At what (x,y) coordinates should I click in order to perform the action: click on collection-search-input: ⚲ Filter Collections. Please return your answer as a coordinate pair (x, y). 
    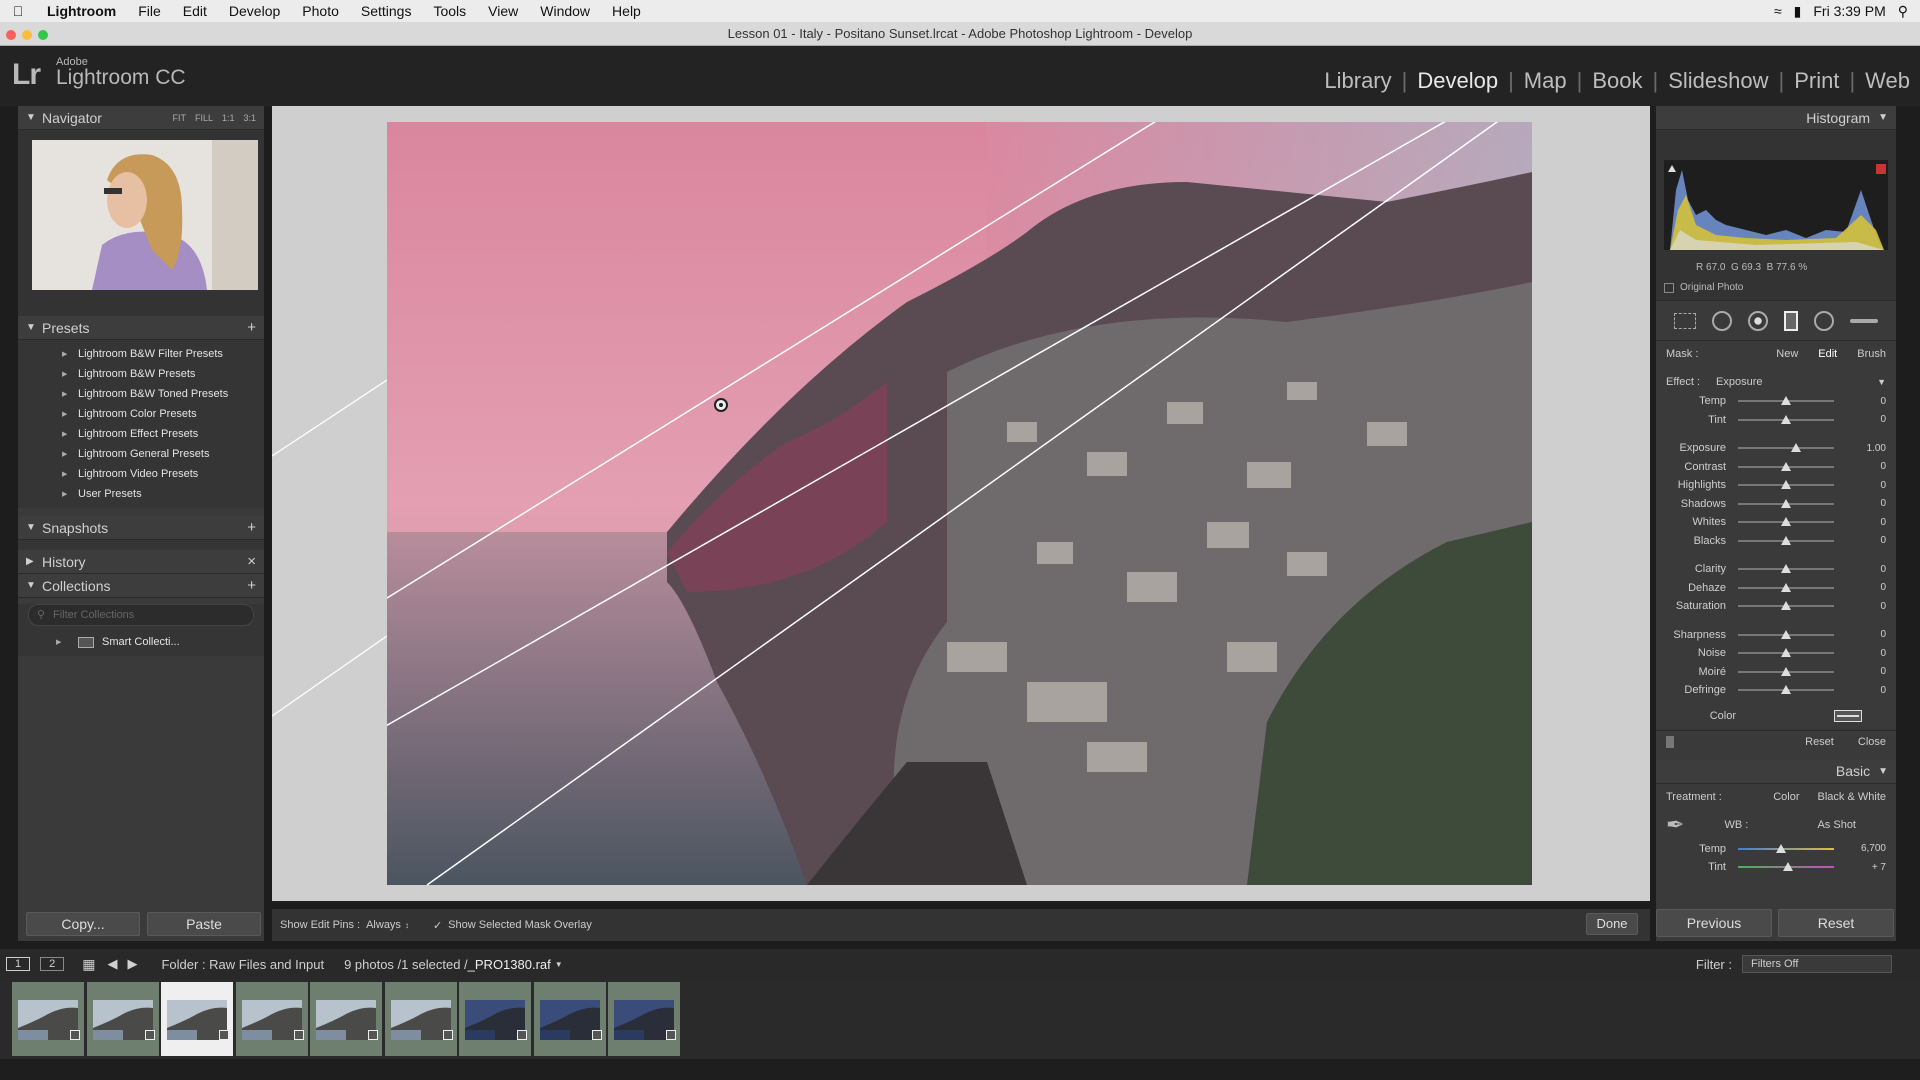
    Looking at the image, I should click on (141, 615).